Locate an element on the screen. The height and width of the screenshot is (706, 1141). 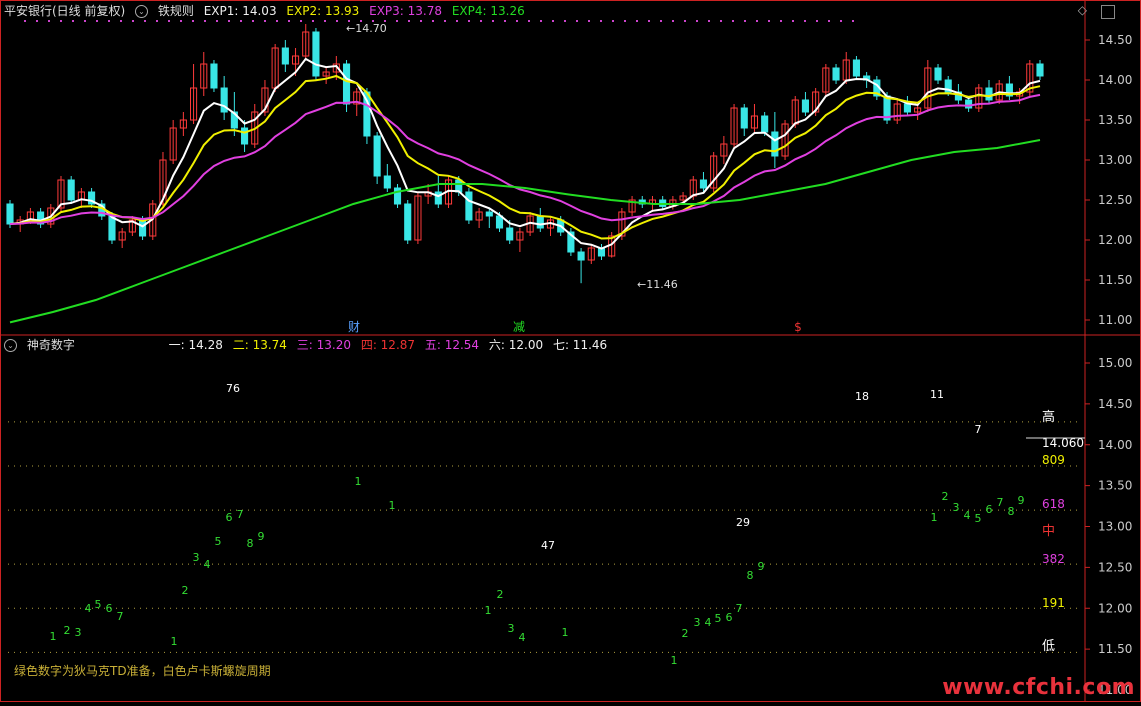
exp3-value: EXP3: 13.78 is located at coordinates (406, 11).